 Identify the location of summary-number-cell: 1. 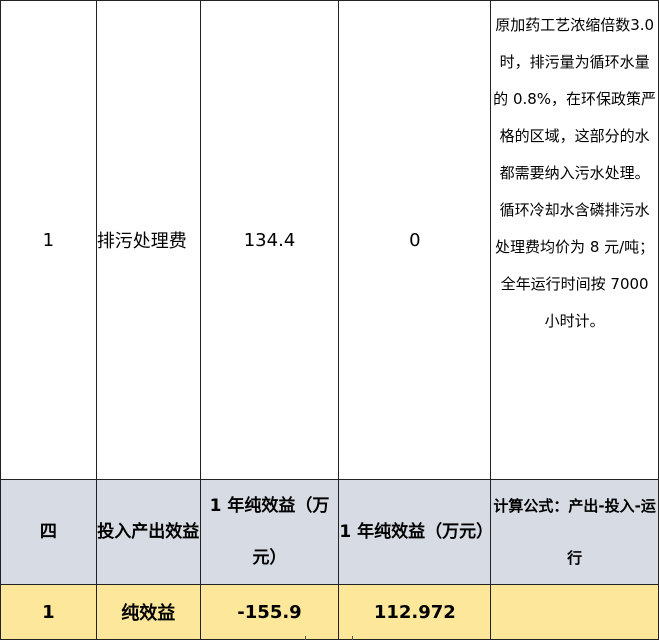
(48, 612).